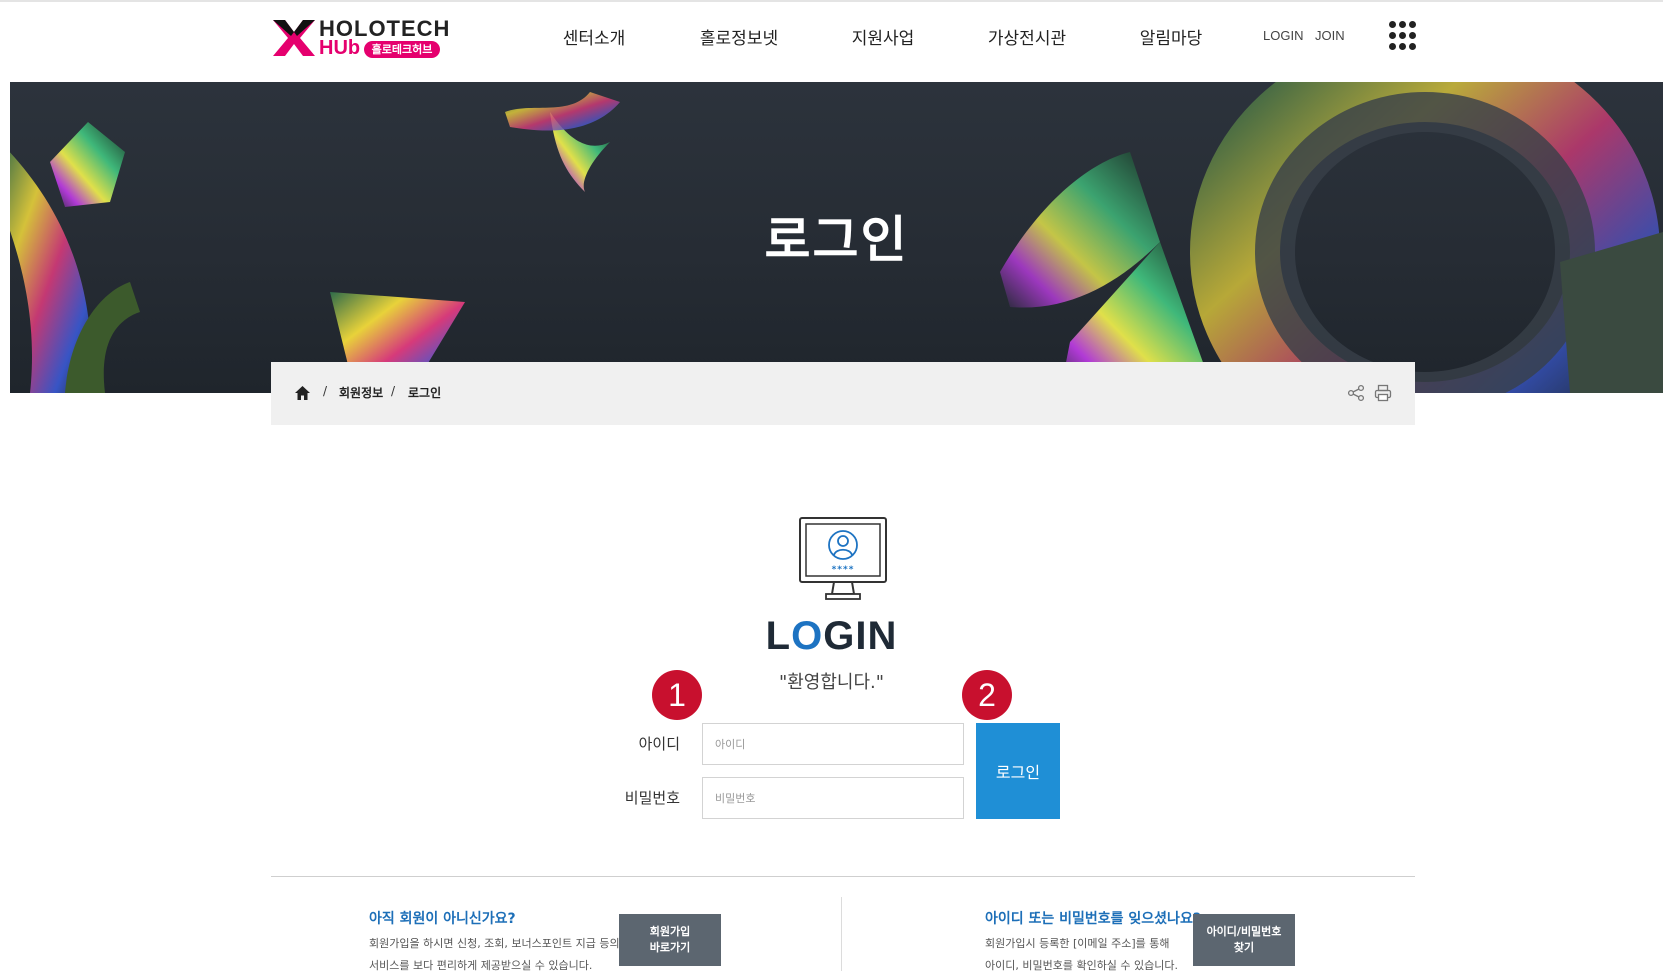 Image resolution: width=1663 pixels, height=977 pixels. What do you see at coordinates (833, 798) in the screenshot?
I see `password-input` at bounding box center [833, 798].